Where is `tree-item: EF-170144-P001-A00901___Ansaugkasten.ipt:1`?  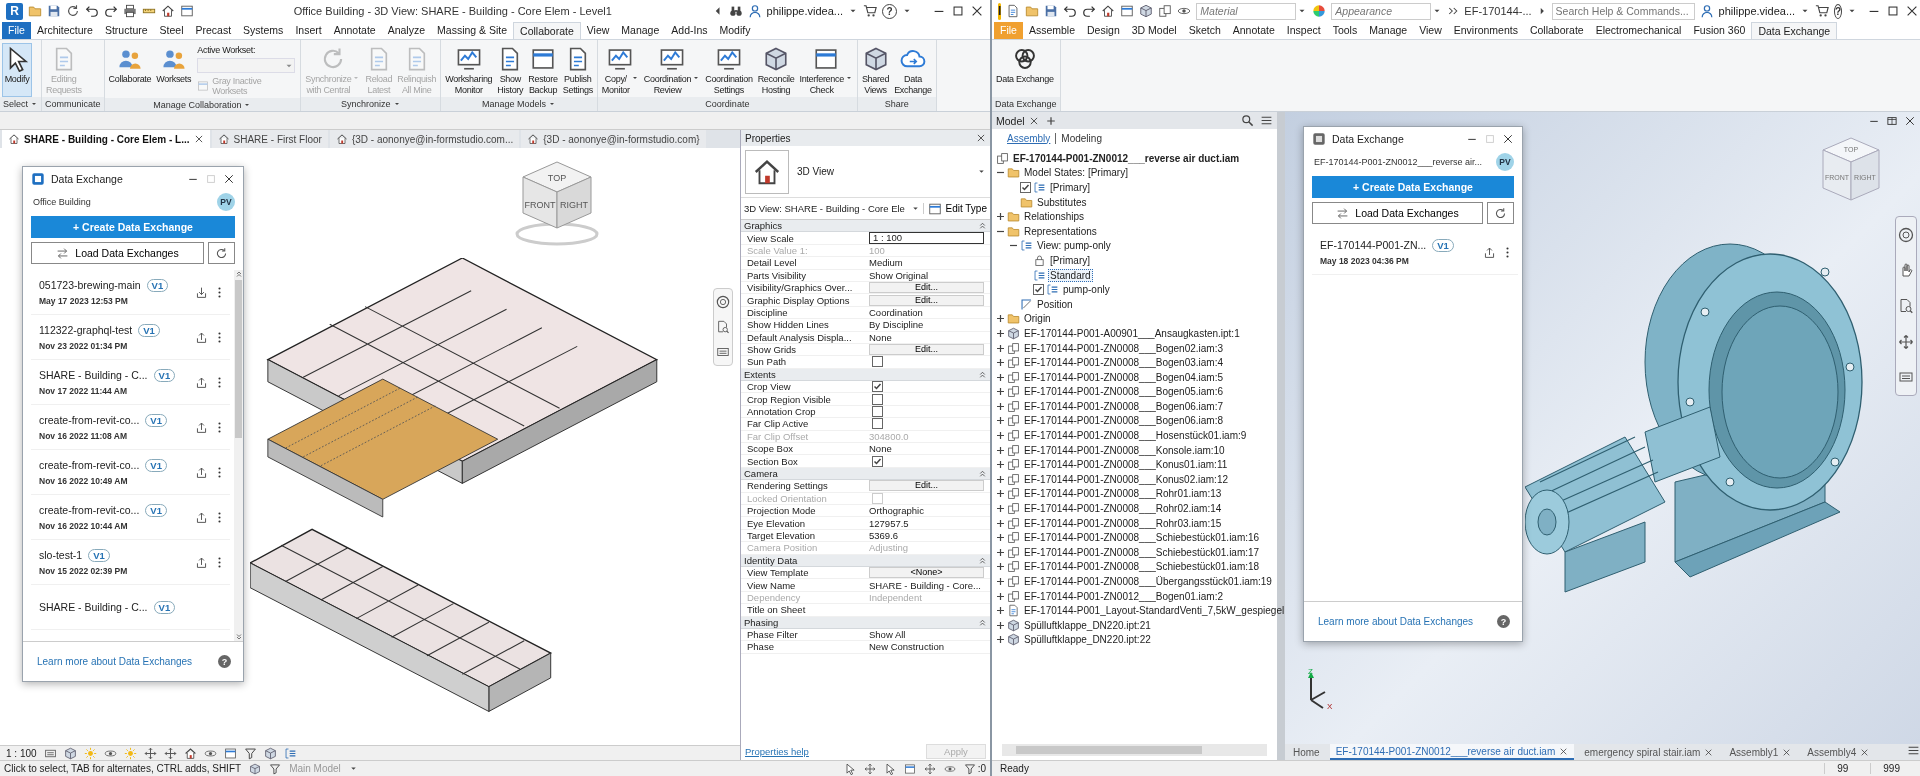 tree-item: EF-170144-P001-A00901___Ansaugkasten.ipt:1 is located at coordinates (1132, 333).